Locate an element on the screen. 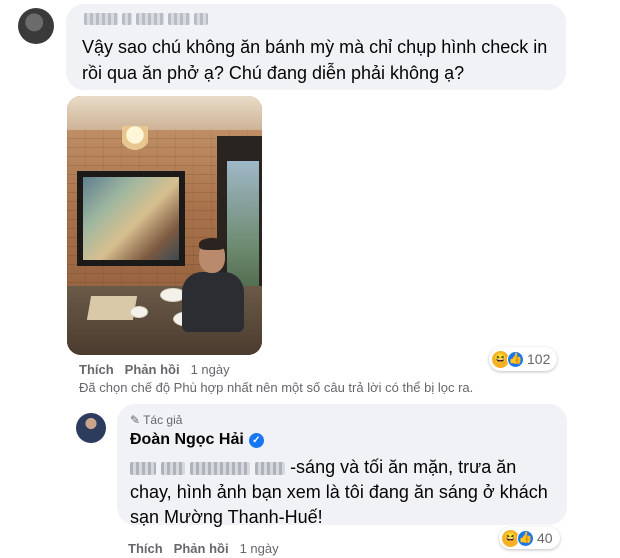 This screenshot has height=558, width=620. comment-actions: Thích Phản hồi 1 ngày is located at coordinates (154, 369).